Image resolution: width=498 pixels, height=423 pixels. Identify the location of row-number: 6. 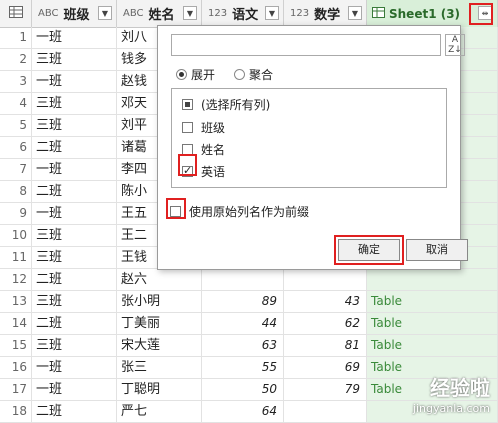
(16, 147).